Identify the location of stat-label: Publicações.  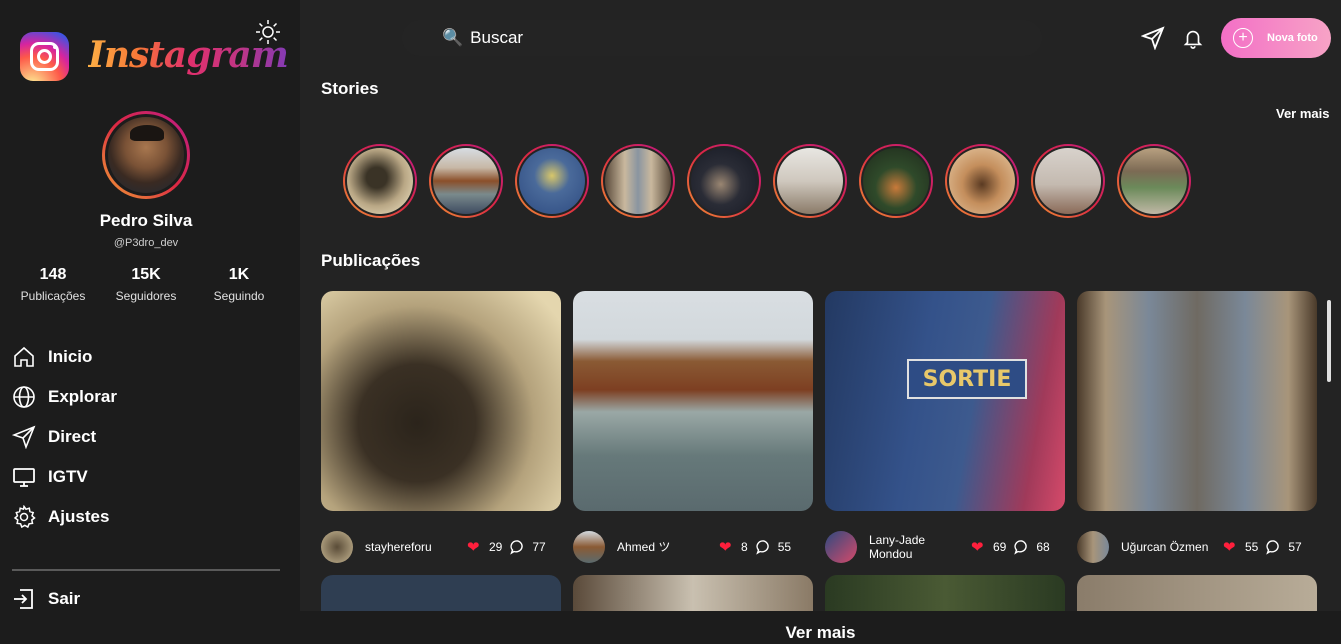
(53, 296).